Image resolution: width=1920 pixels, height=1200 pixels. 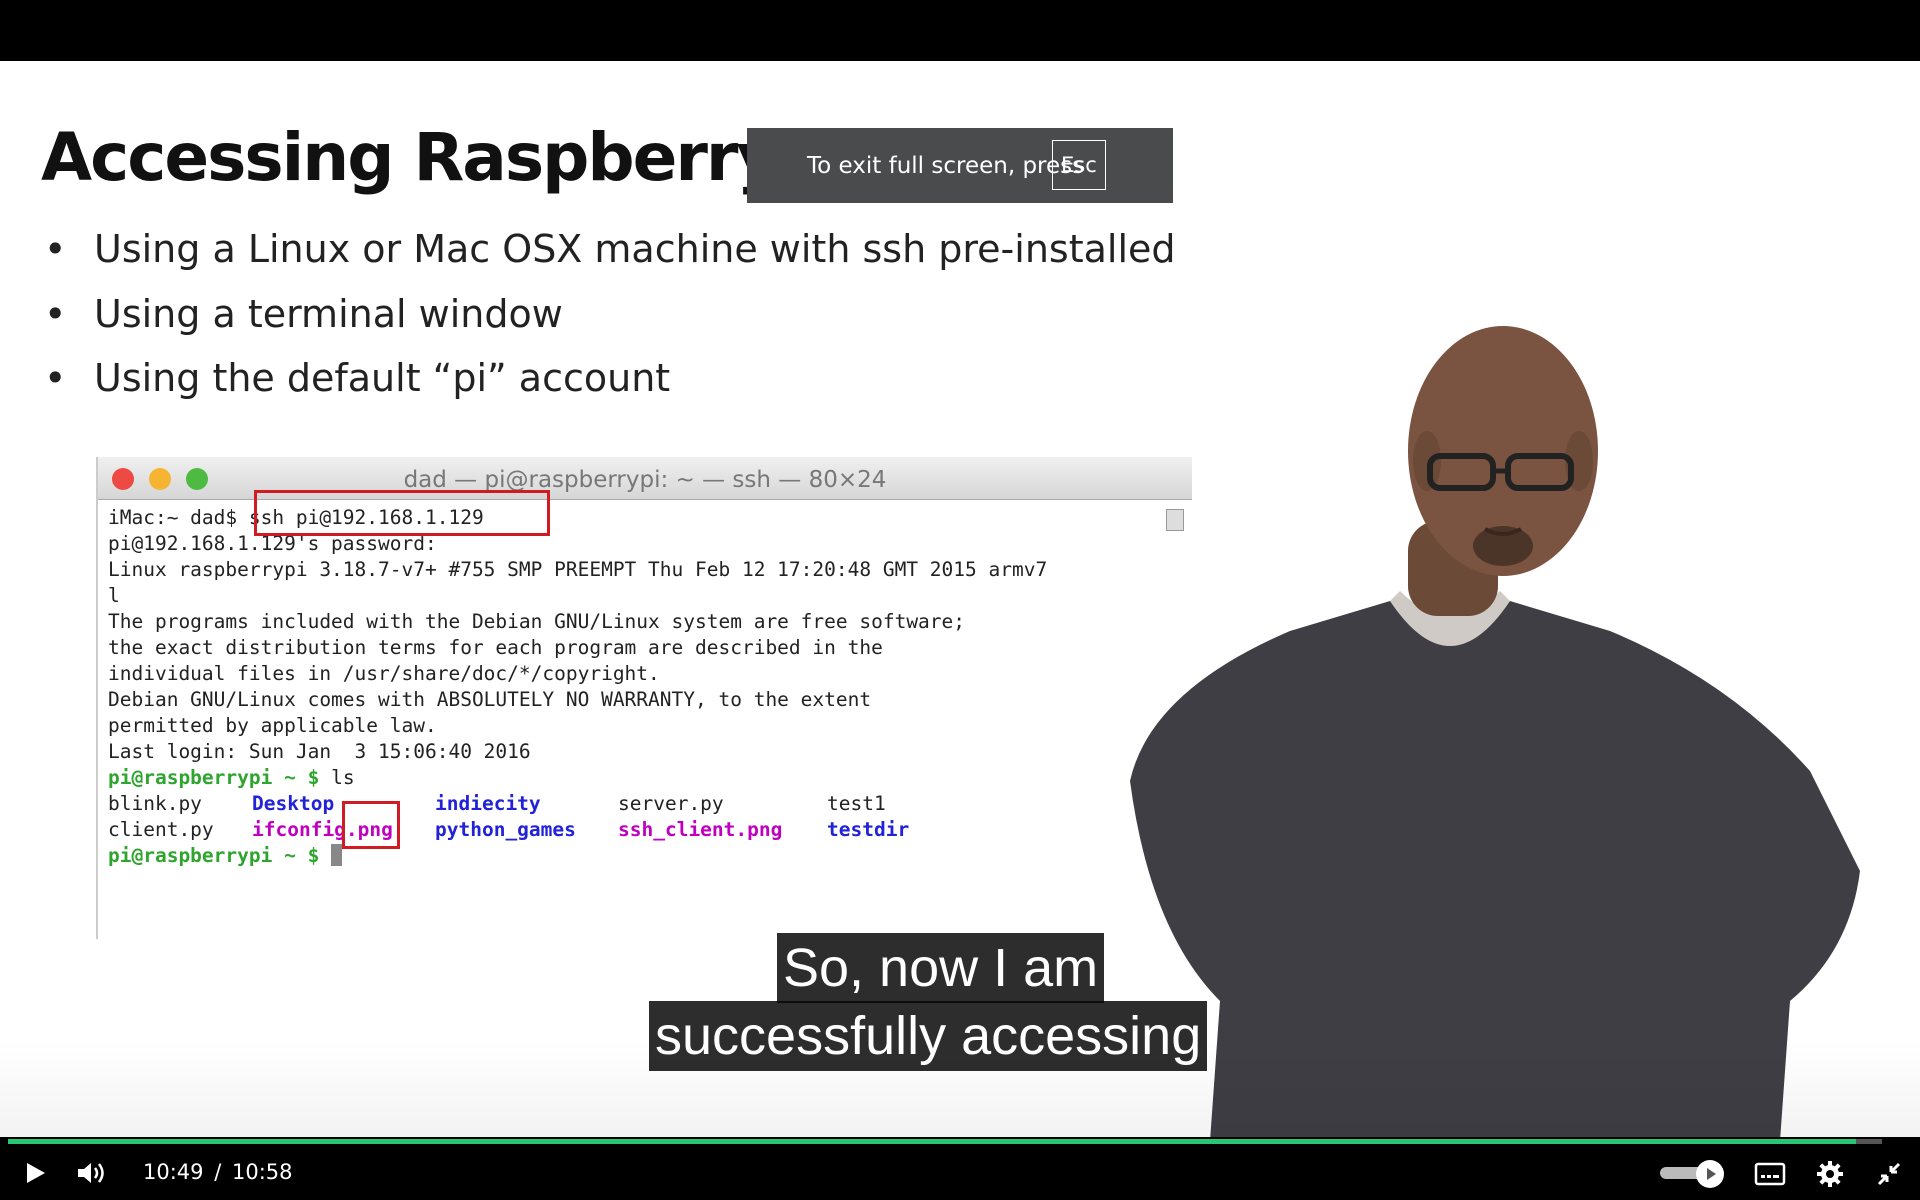 I want to click on dir-entry: indiecity, so click(x=488, y=803).